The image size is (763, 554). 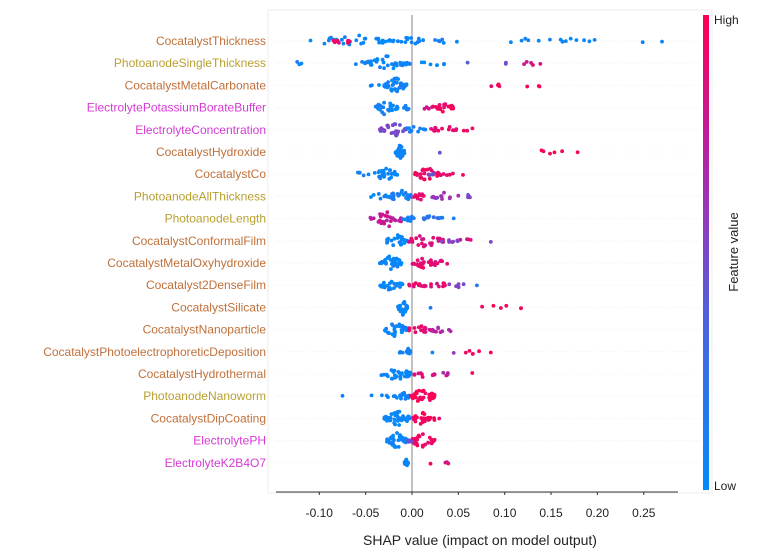 What do you see at coordinates (176, 108) in the screenshot?
I see `feature-label: ElectrolytePotassiumBorateBuffer` at bounding box center [176, 108].